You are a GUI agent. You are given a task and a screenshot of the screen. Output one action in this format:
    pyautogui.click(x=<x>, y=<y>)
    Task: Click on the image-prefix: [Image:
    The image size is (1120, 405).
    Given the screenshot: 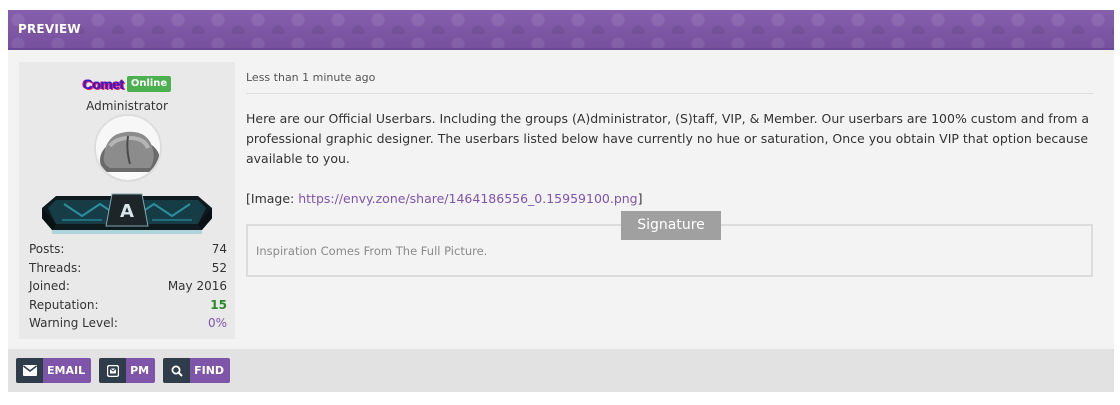 What is the action you would take?
    pyautogui.click(x=272, y=198)
    